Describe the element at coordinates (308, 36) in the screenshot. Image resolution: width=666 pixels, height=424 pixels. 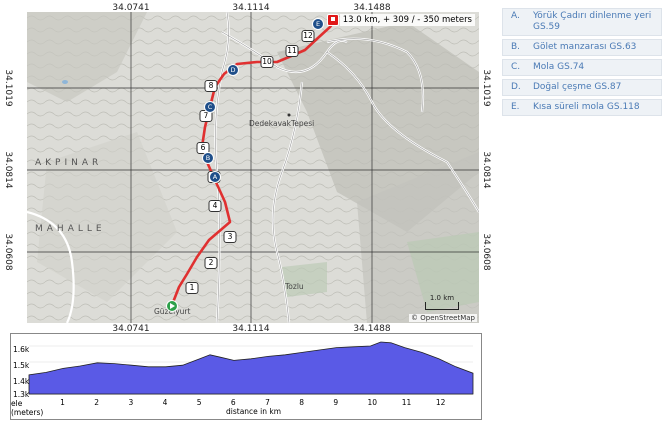
I see `km-marker-12: 12` at that location.